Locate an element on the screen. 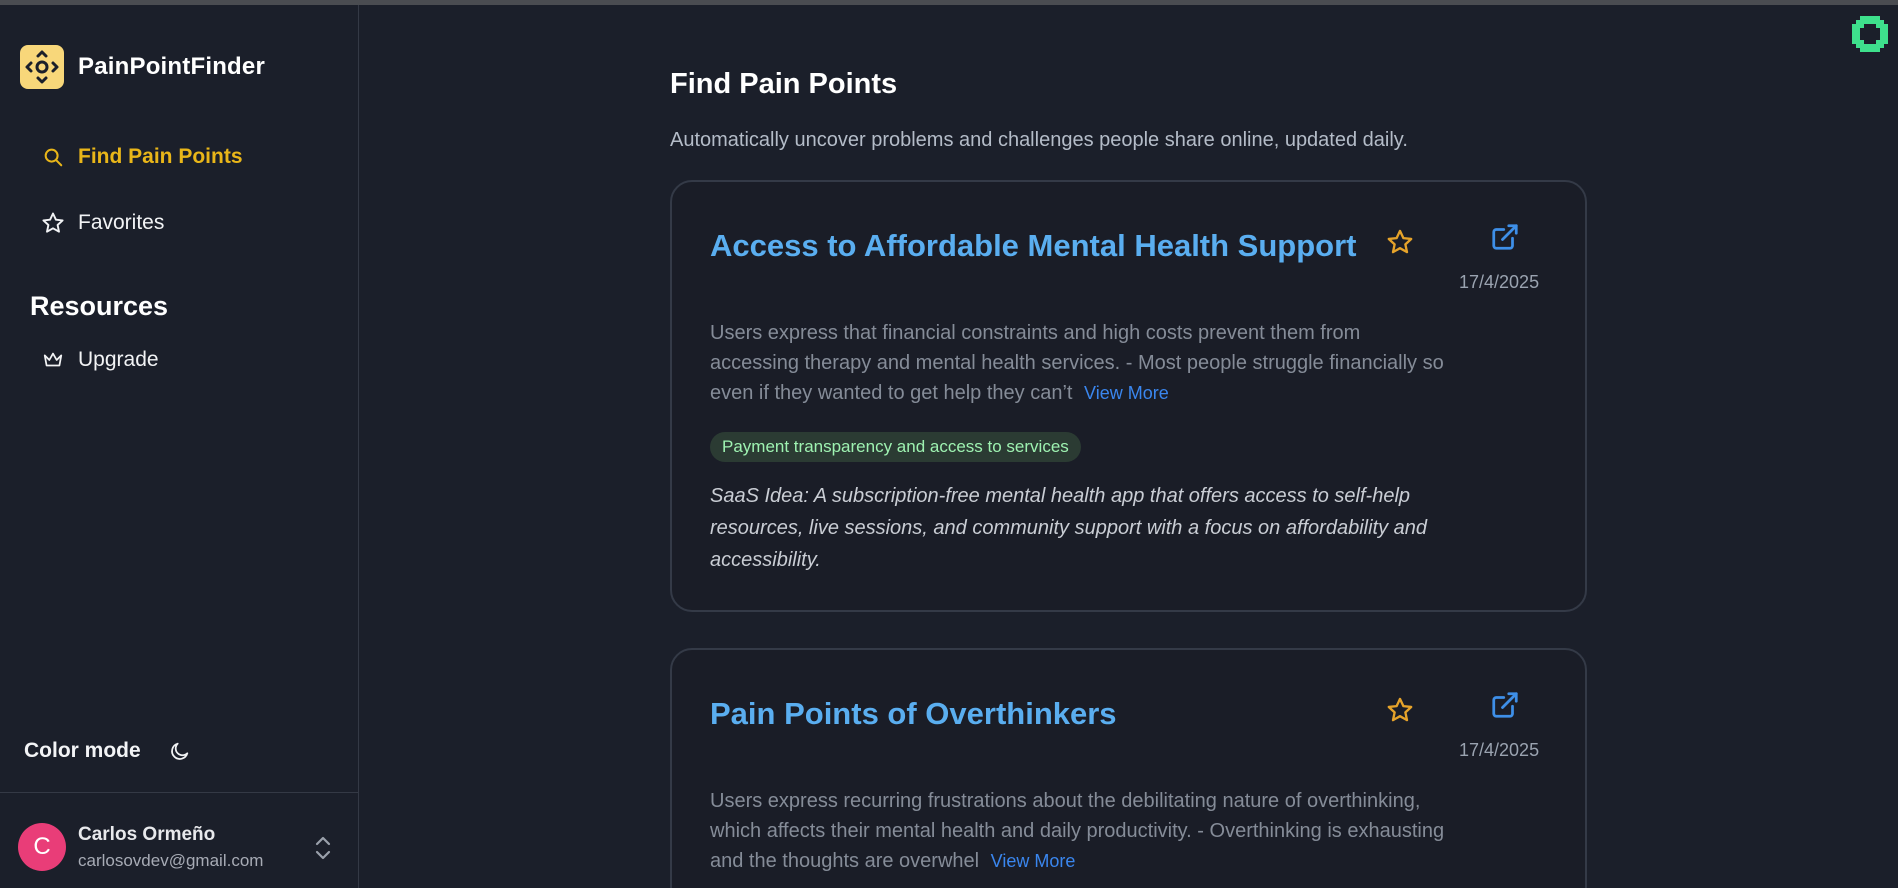 Image resolution: width=1898 pixels, height=888 pixels. avatar: C is located at coordinates (42, 847).